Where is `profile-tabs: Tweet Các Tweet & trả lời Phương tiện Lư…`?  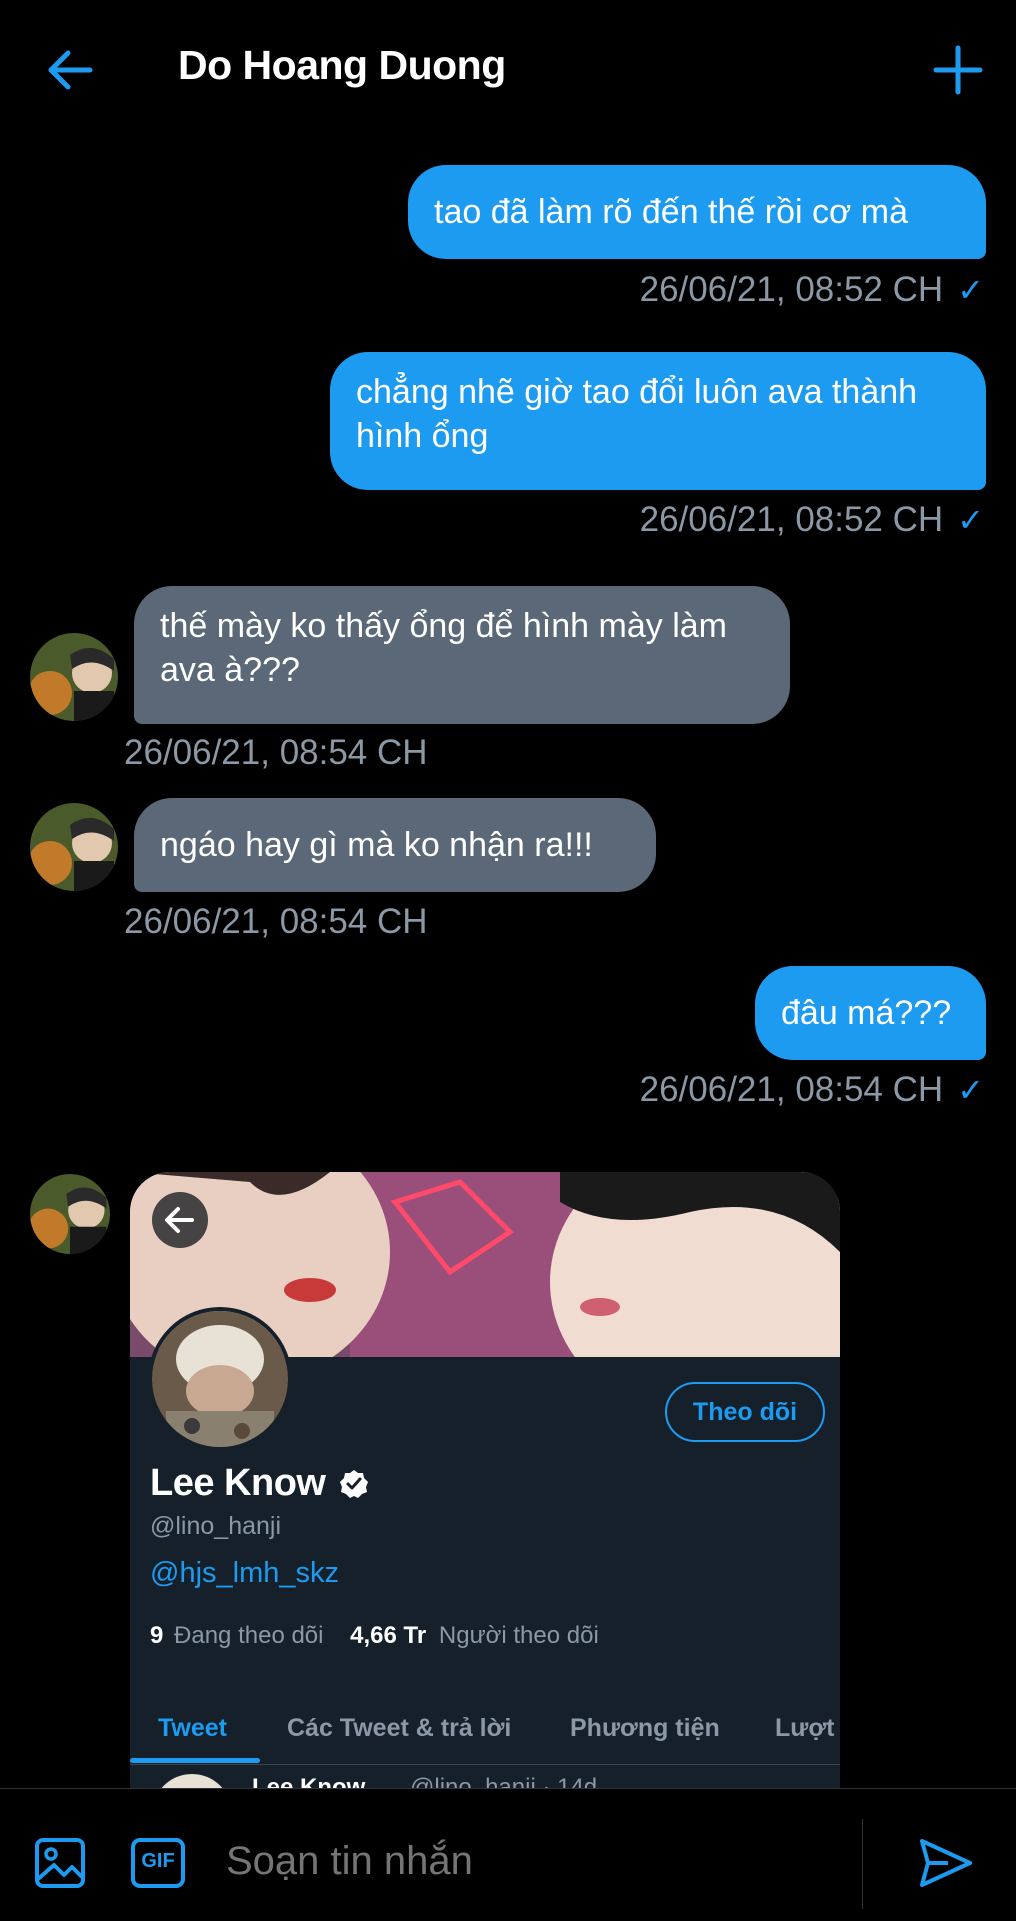
profile-tabs: Tweet Các Tweet & trả lời Phương tiện Lư… is located at coordinates (485, 1728).